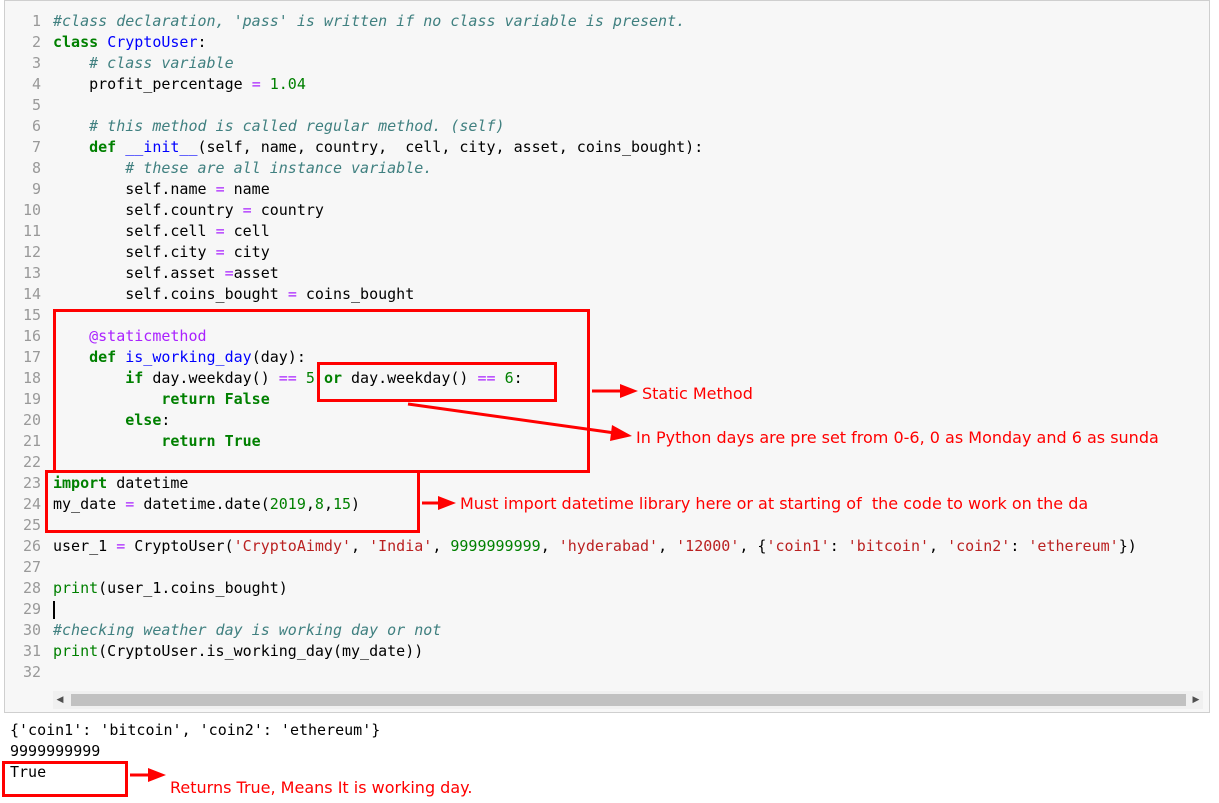 This screenshot has height=803, width=1219. What do you see at coordinates (511, 418) in the screenshot?
I see `arrow-days` at bounding box center [511, 418].